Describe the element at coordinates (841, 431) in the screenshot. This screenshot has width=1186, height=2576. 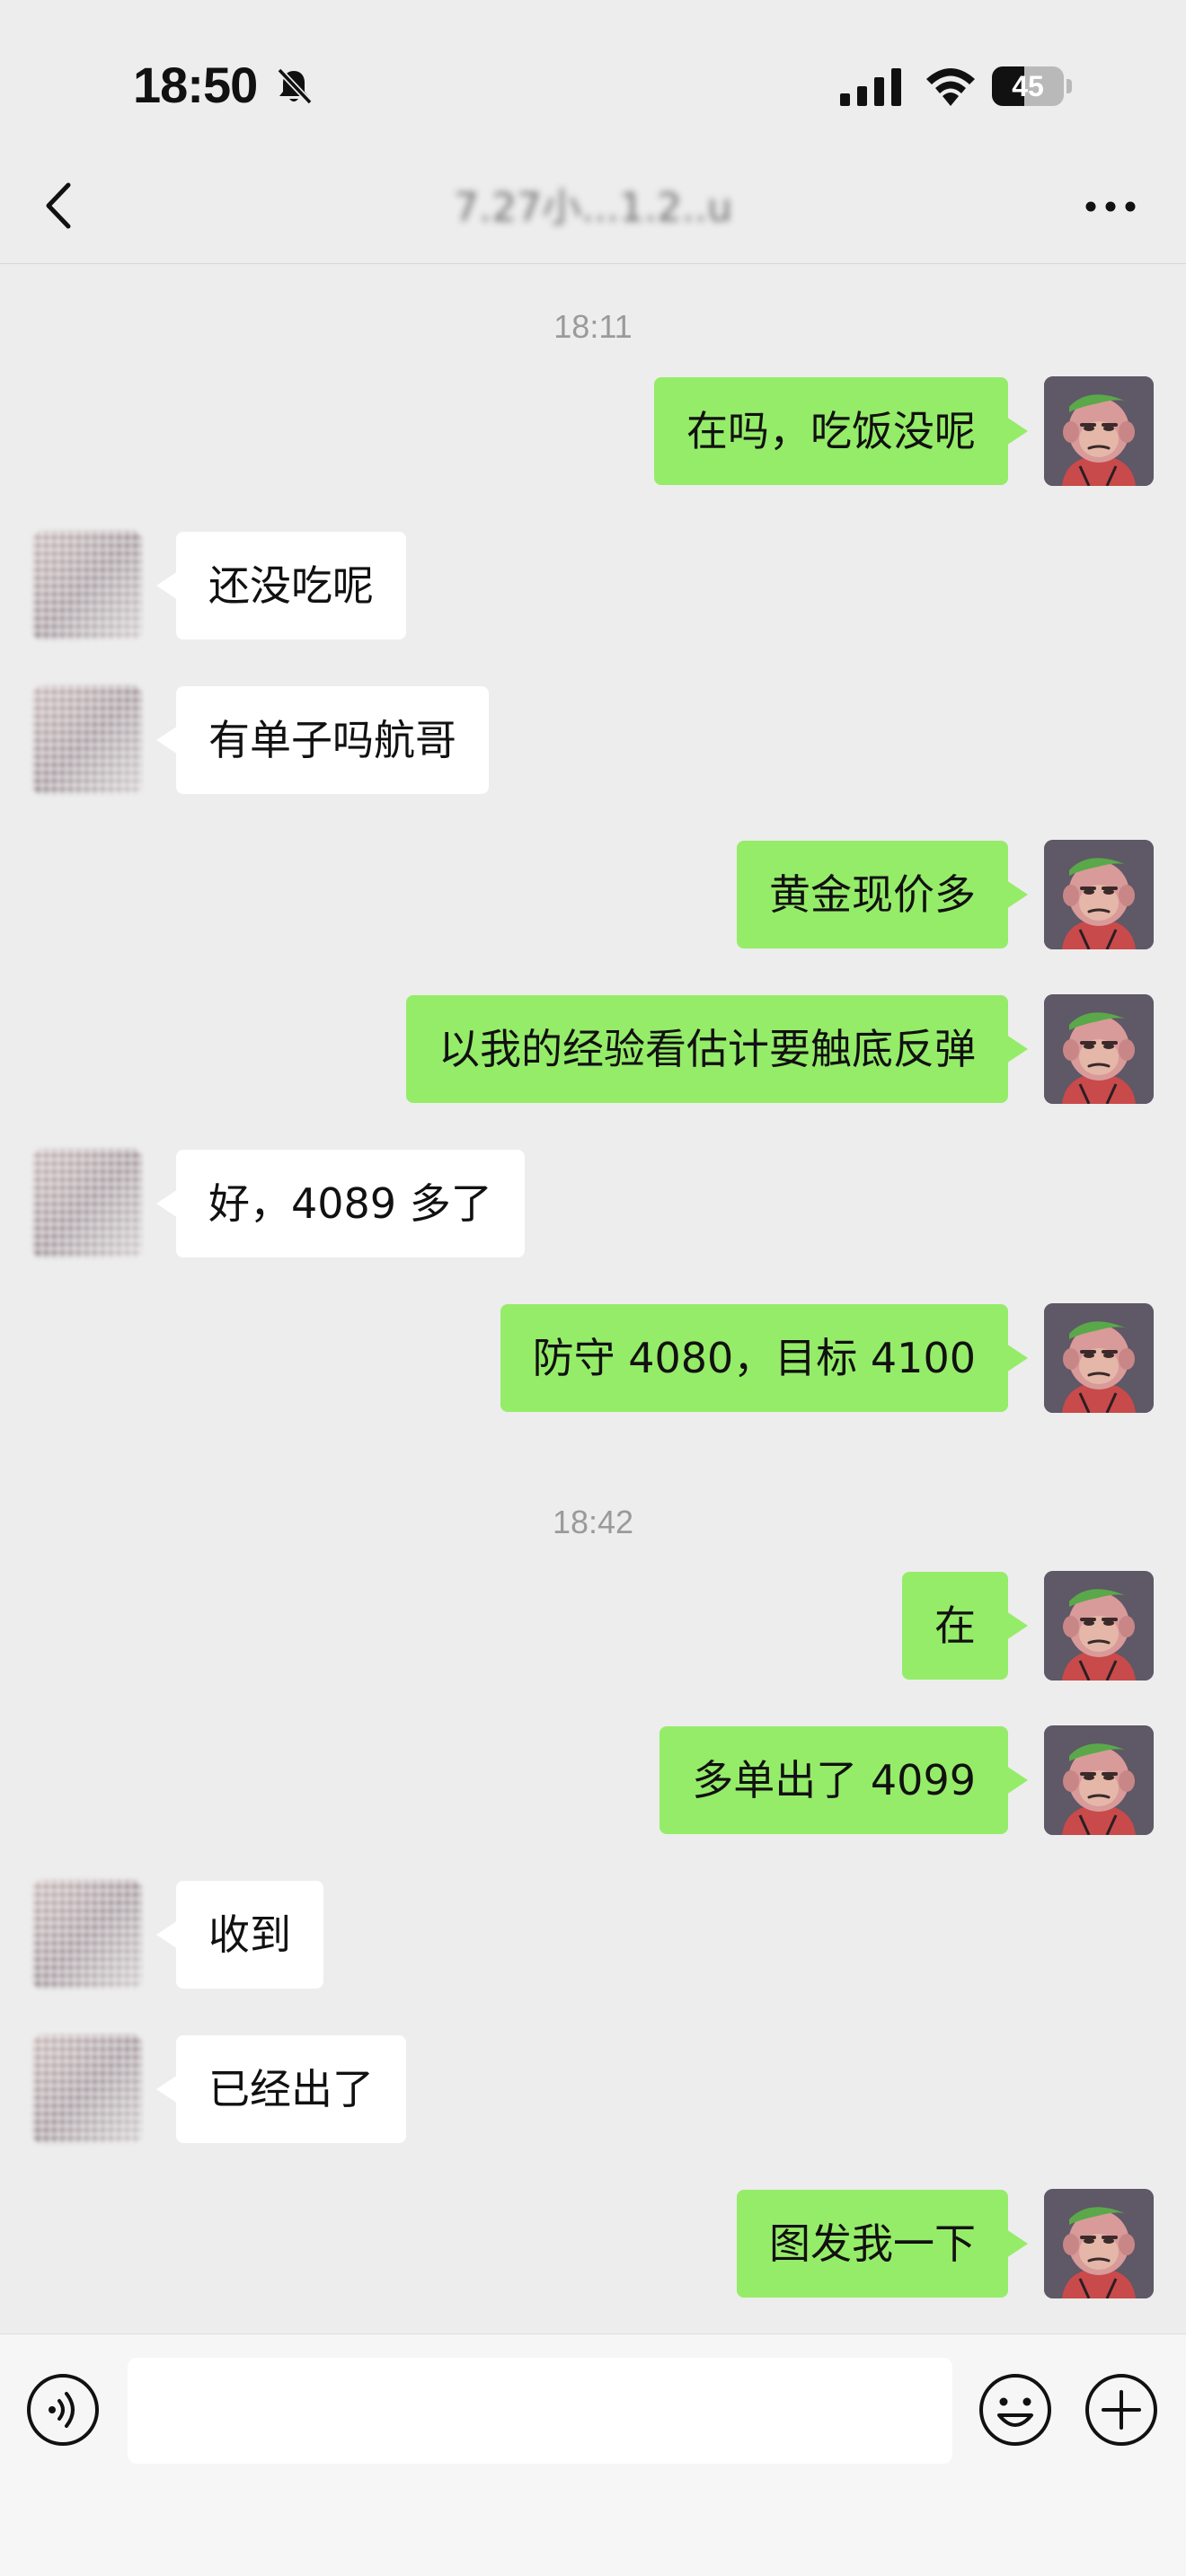
I see `sent-message-bubble: 在吗，吃饭没呢` at that location.